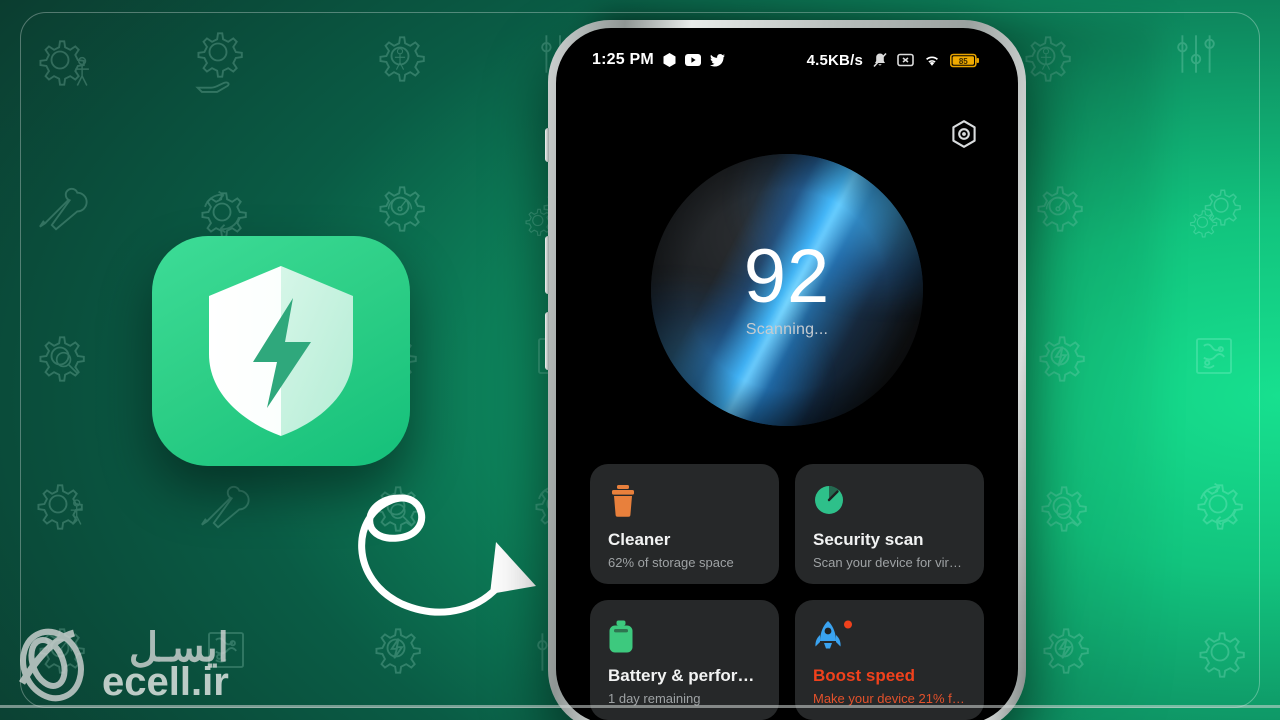 This screenshot has height=720, width=1280. I want to click on phone-button-mute, so click(547, 145).